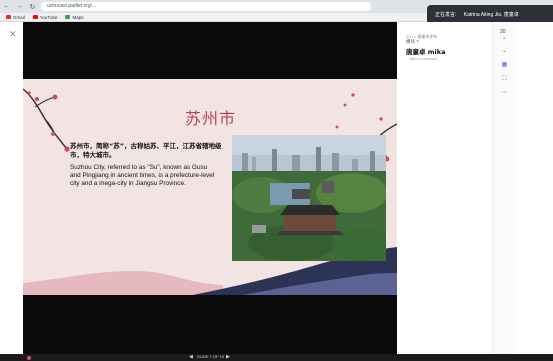 The height and width of the screenshot is (361, 553). Describe the element at coordinates (504, 51) in the screenshot. I see `chevron-down-icon: ⌄` at that location.